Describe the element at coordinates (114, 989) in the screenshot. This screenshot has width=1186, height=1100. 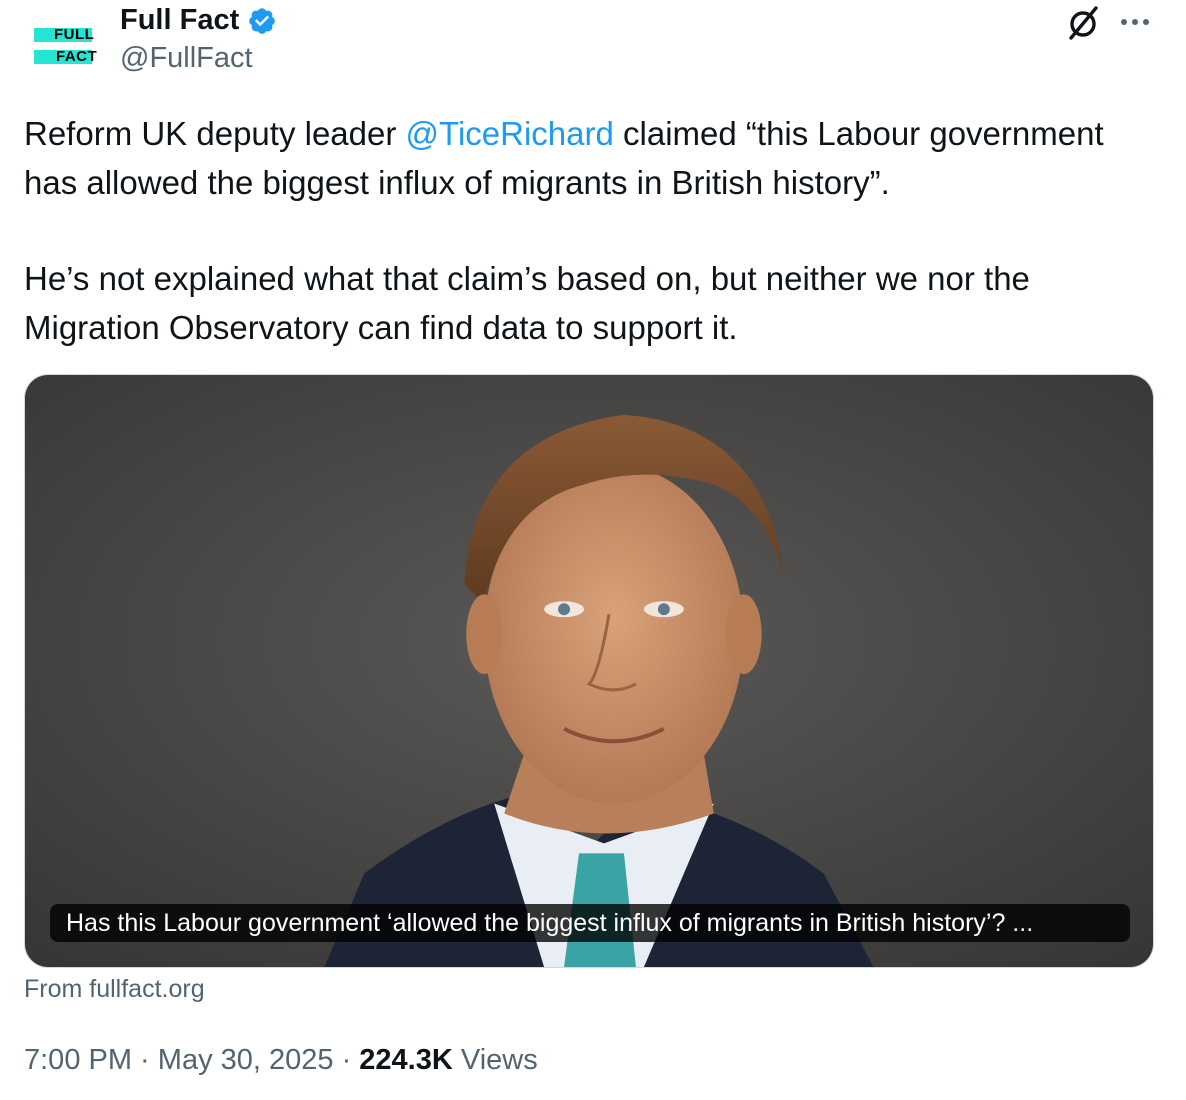
I see `link-source: From fullfact.org` at that location.